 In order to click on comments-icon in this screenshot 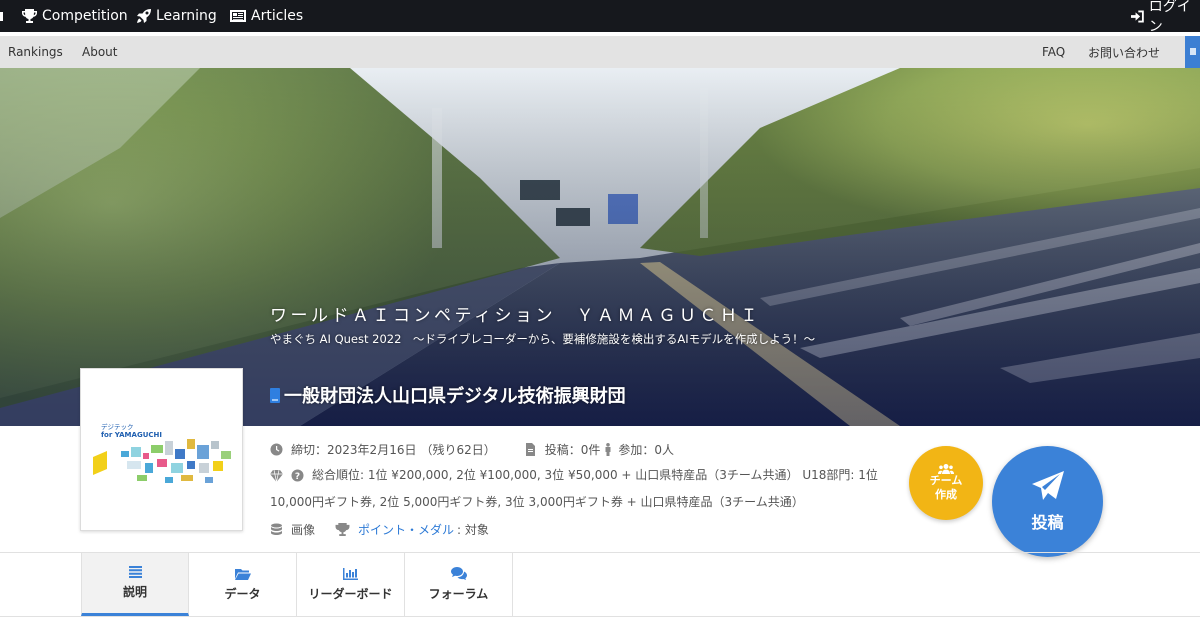, I will do `click(458, 573)`.